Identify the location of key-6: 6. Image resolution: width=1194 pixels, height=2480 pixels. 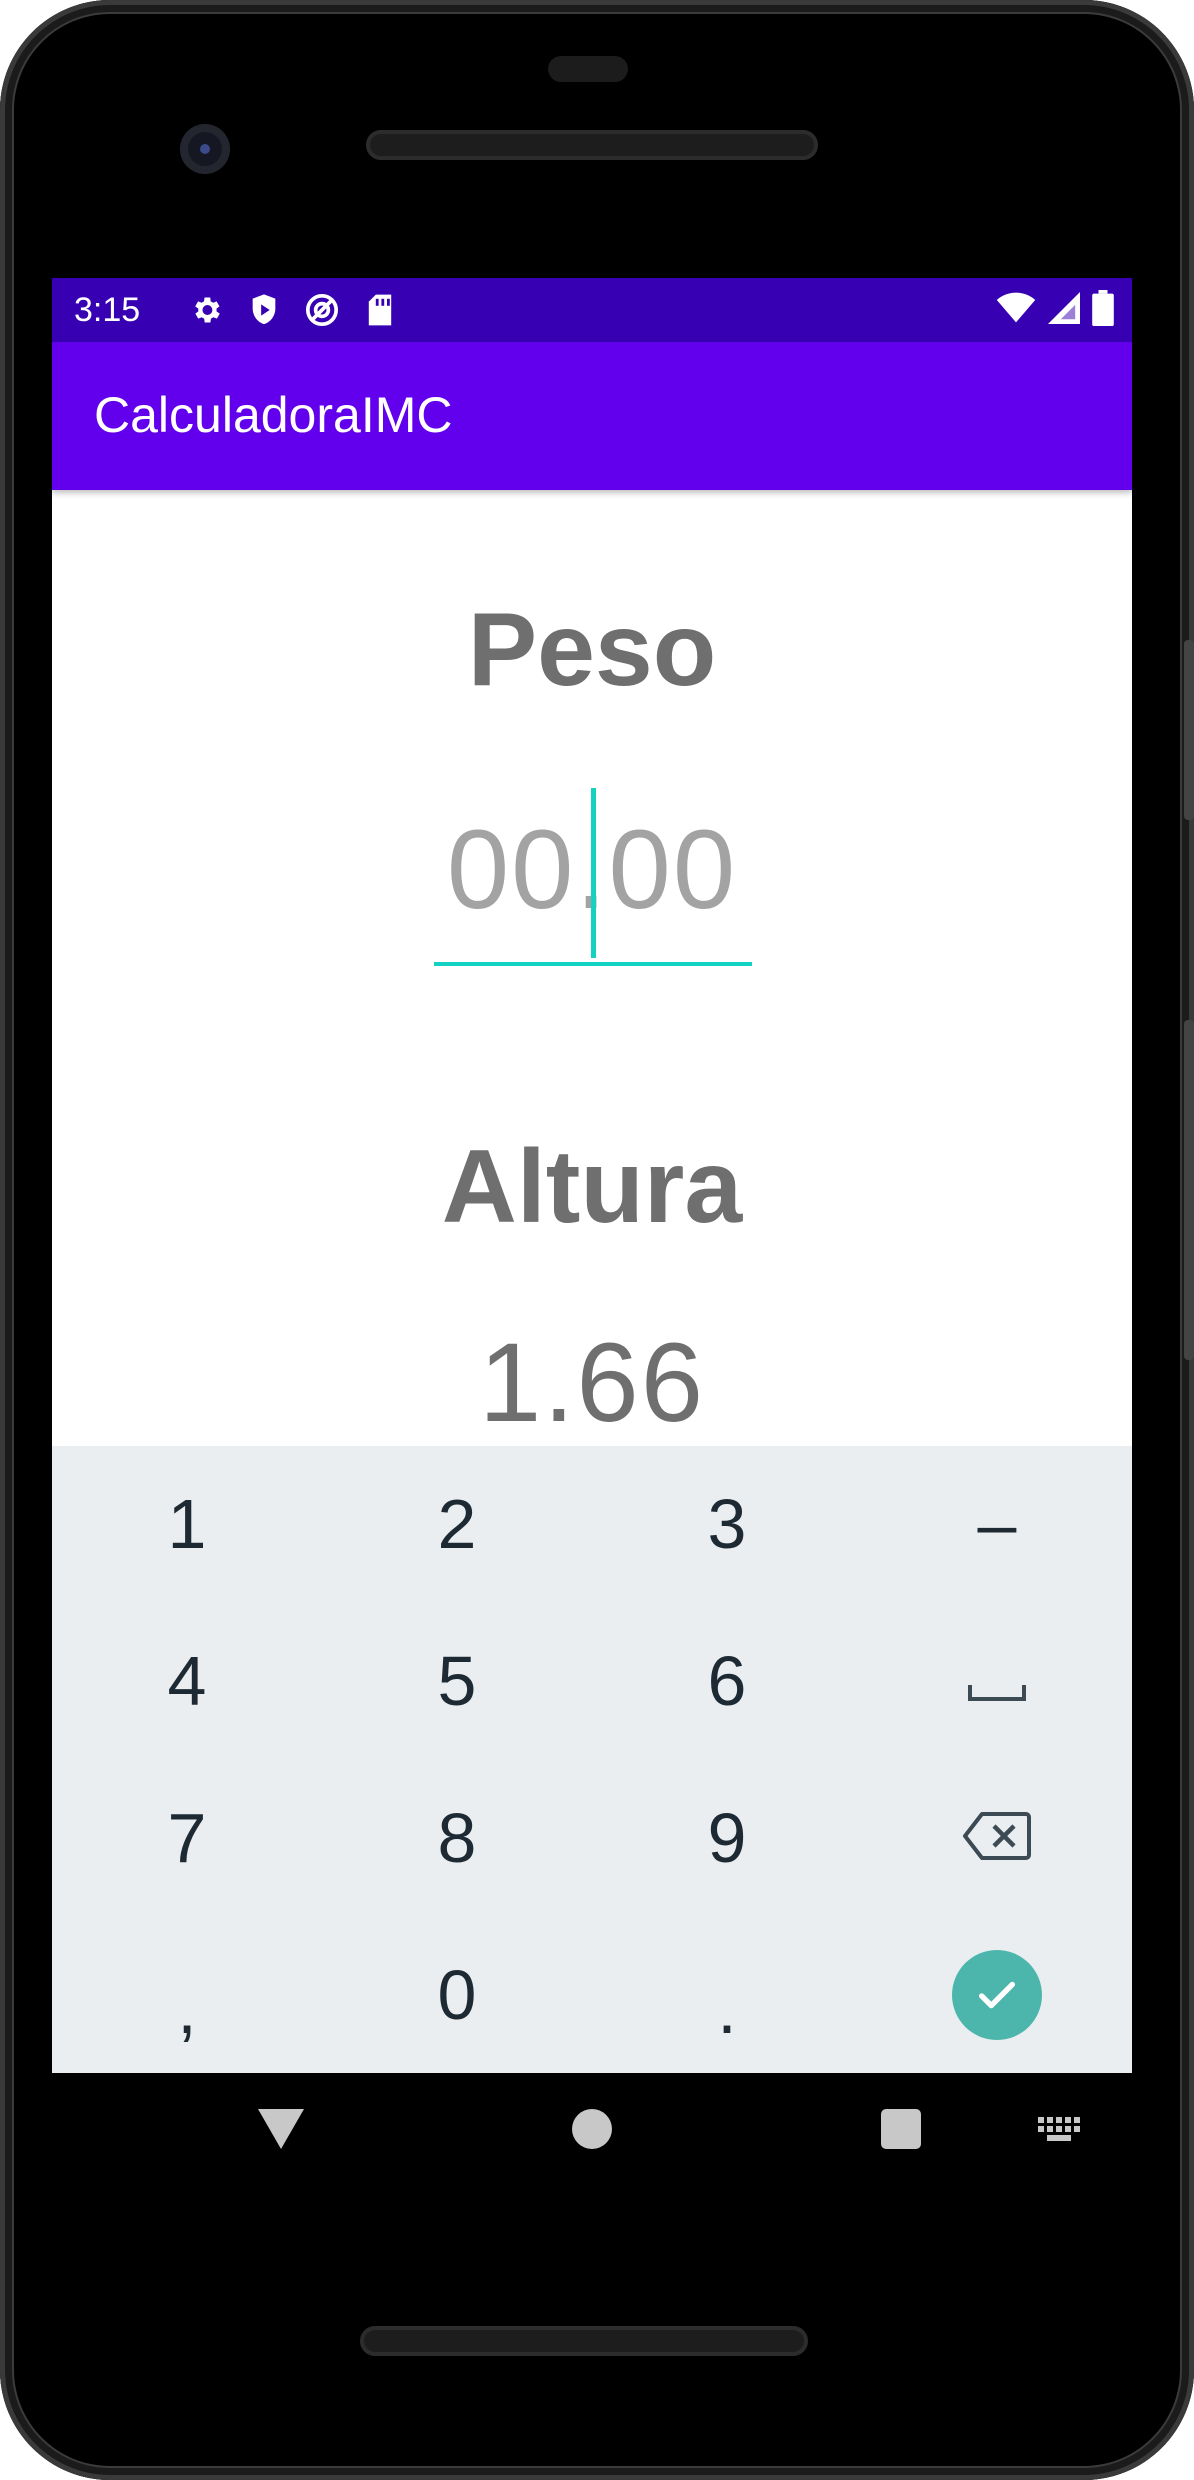
(727, 1681).